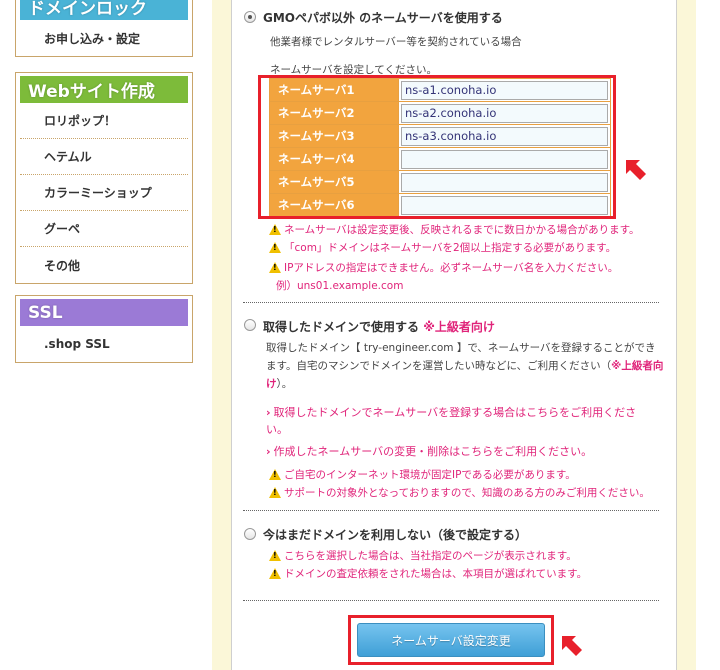  What do you see at coordinates (442, 247) in the screenshot?
I see `ns-note-com: 「com」ドメインはネームサーバを2個以上指定する必要があります。` at bounding box center [442, 247].